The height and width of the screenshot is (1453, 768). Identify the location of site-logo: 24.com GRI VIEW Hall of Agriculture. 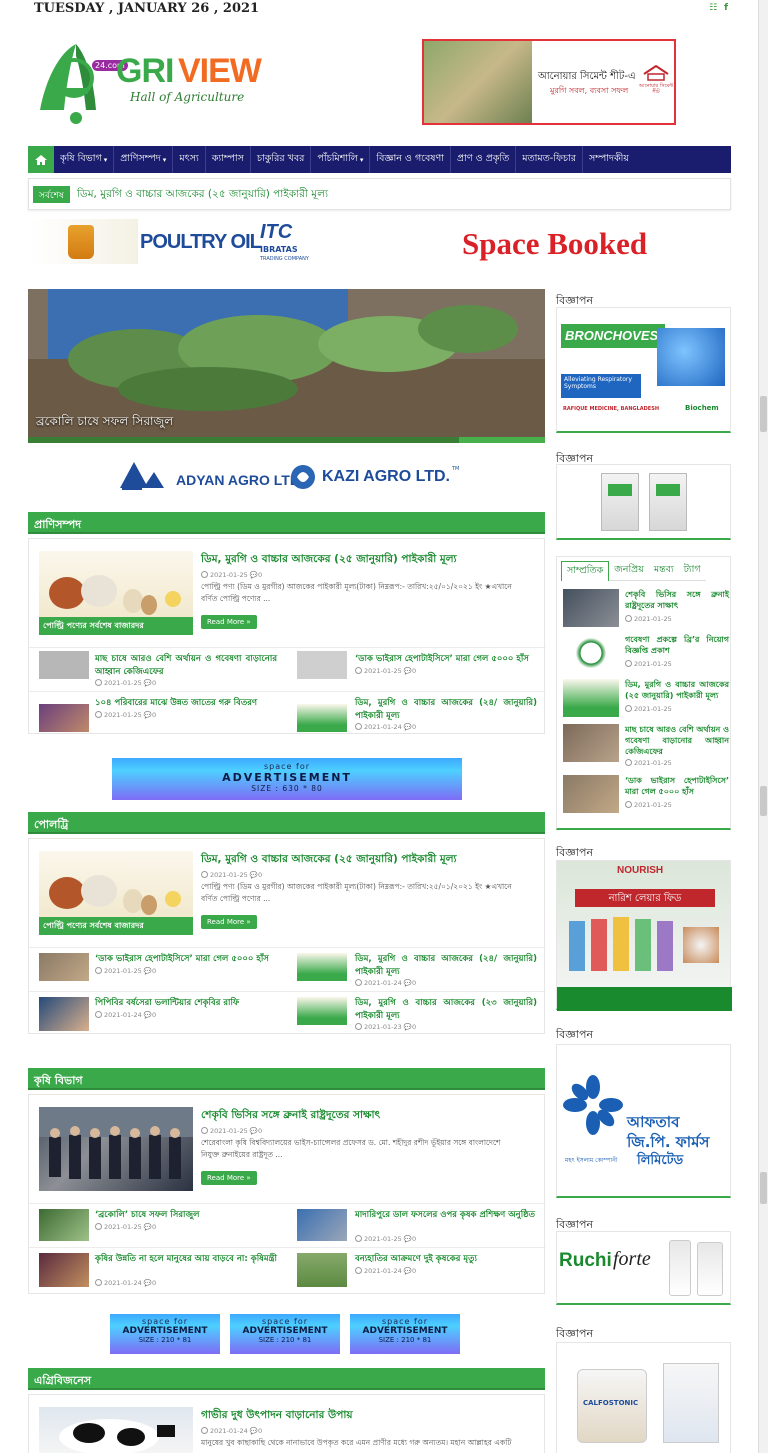
(151, 83).